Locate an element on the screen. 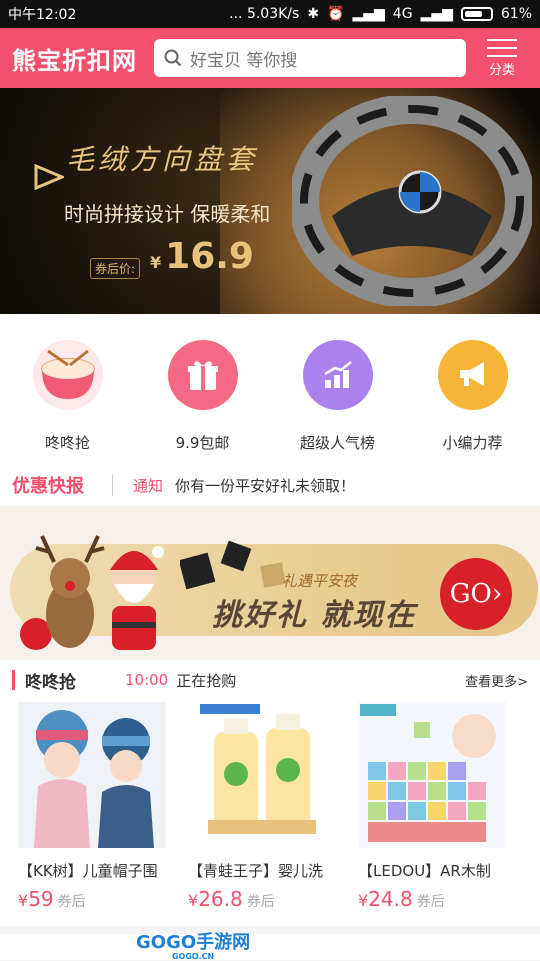 The width and height of the screenshot is (540, 961). flash-sale-status: 正在抢购 is located at coordinates (206, 680).